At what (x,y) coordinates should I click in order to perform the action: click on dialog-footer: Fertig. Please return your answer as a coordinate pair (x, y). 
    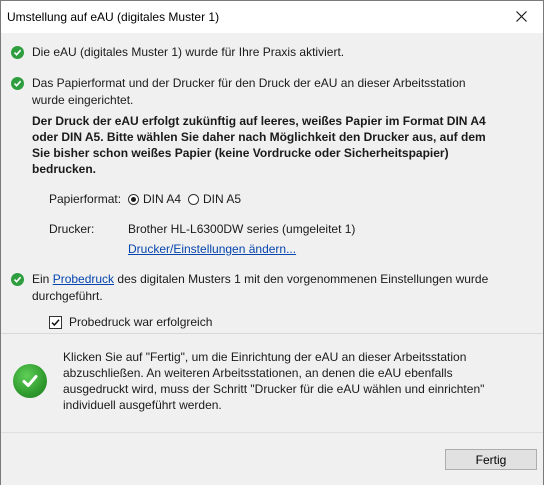
    Looking at the image, I should click on (272, 458).